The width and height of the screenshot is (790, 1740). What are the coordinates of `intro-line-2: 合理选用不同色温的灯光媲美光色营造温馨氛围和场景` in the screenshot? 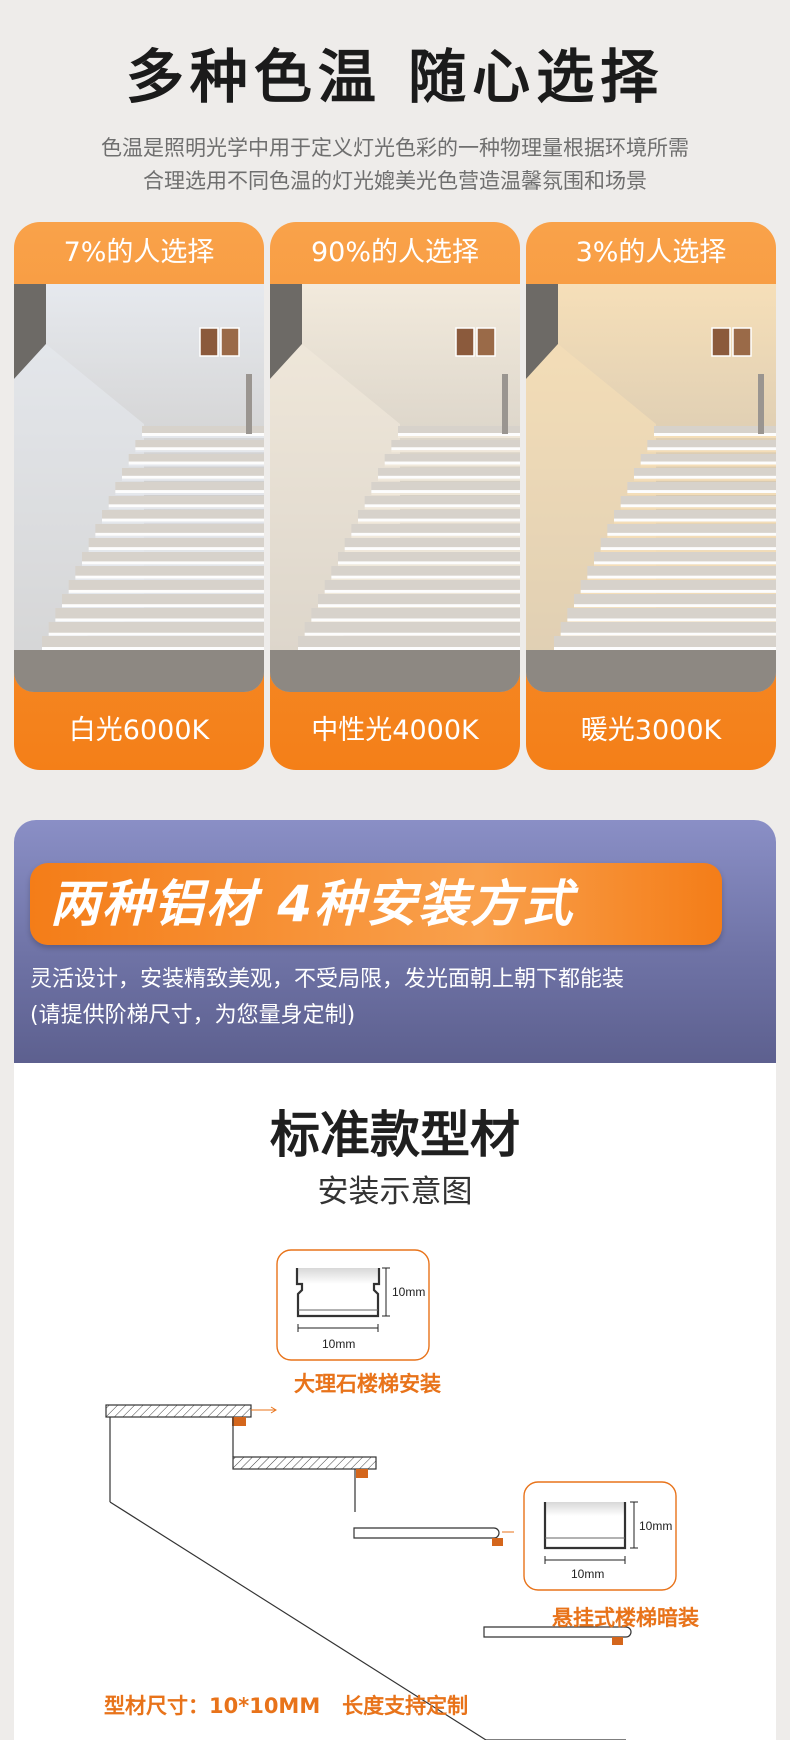 It's located at (395, 181).